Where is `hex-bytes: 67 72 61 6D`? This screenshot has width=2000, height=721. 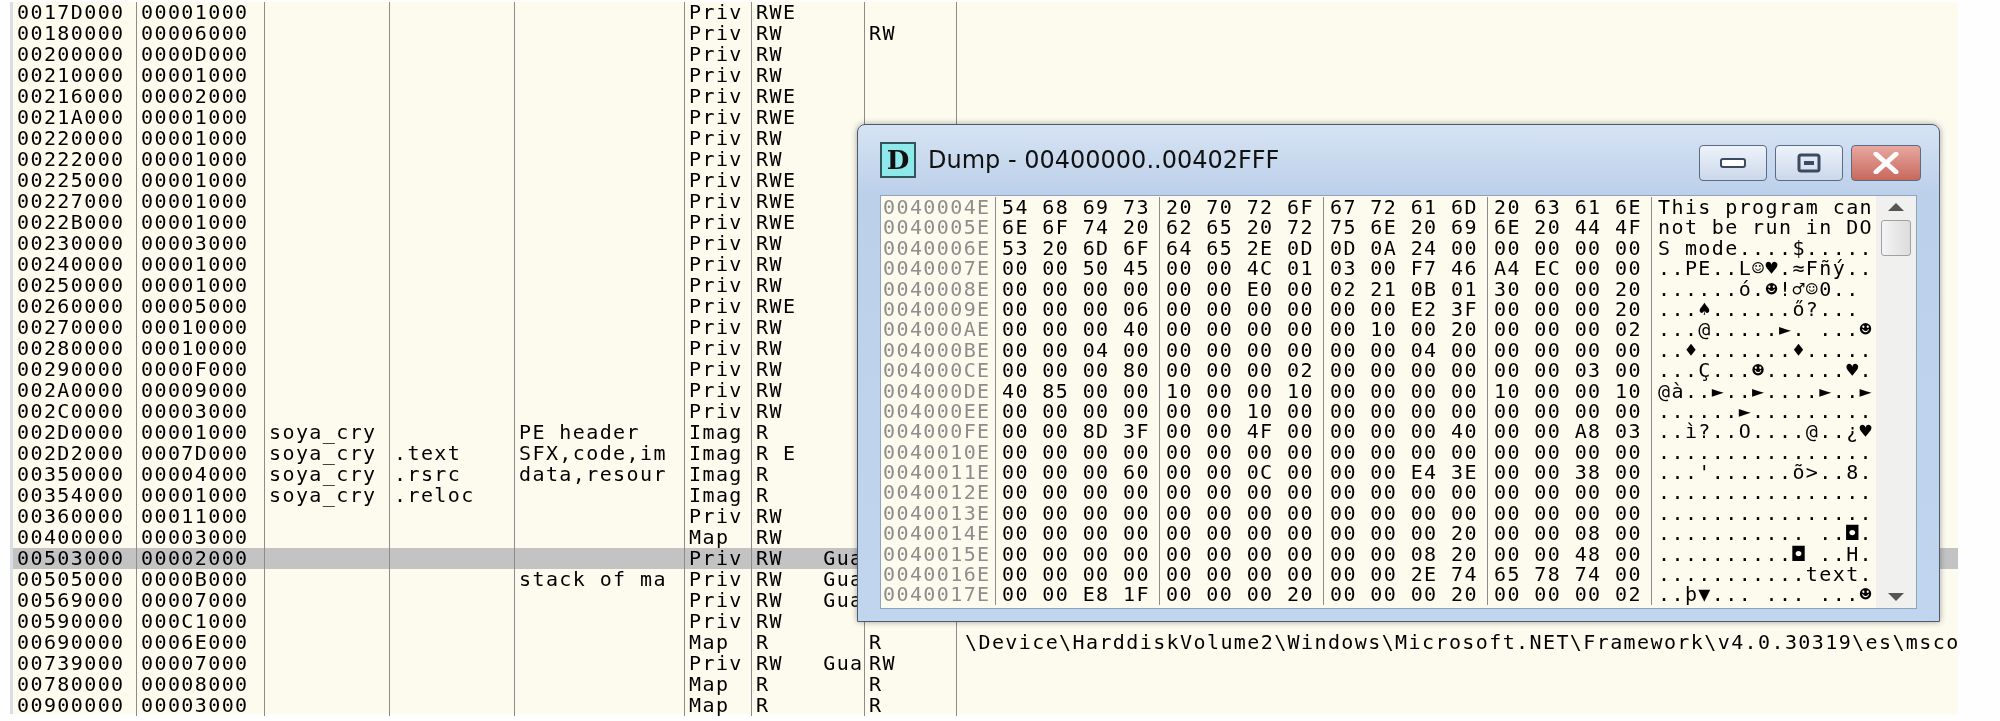 hex-bytes: 67 72 61 6D is located at coordinates (1406, 207).